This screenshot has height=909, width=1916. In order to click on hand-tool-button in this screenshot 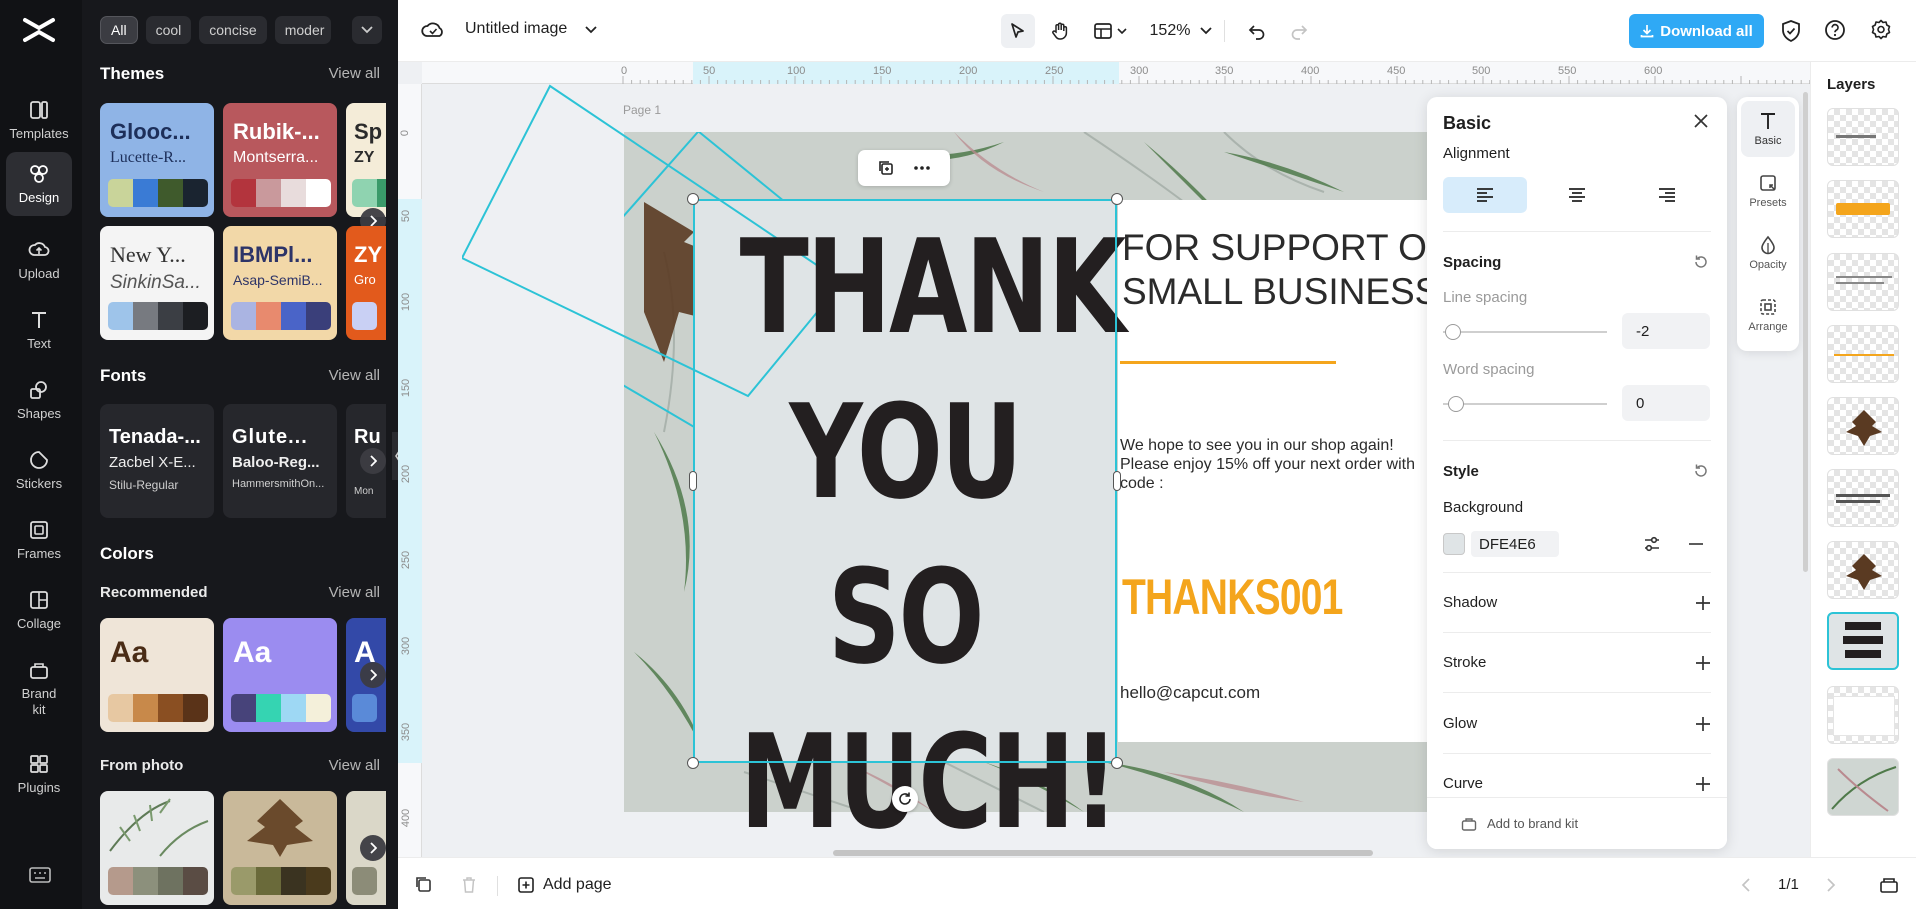, I will do `click(1060, 31)`.